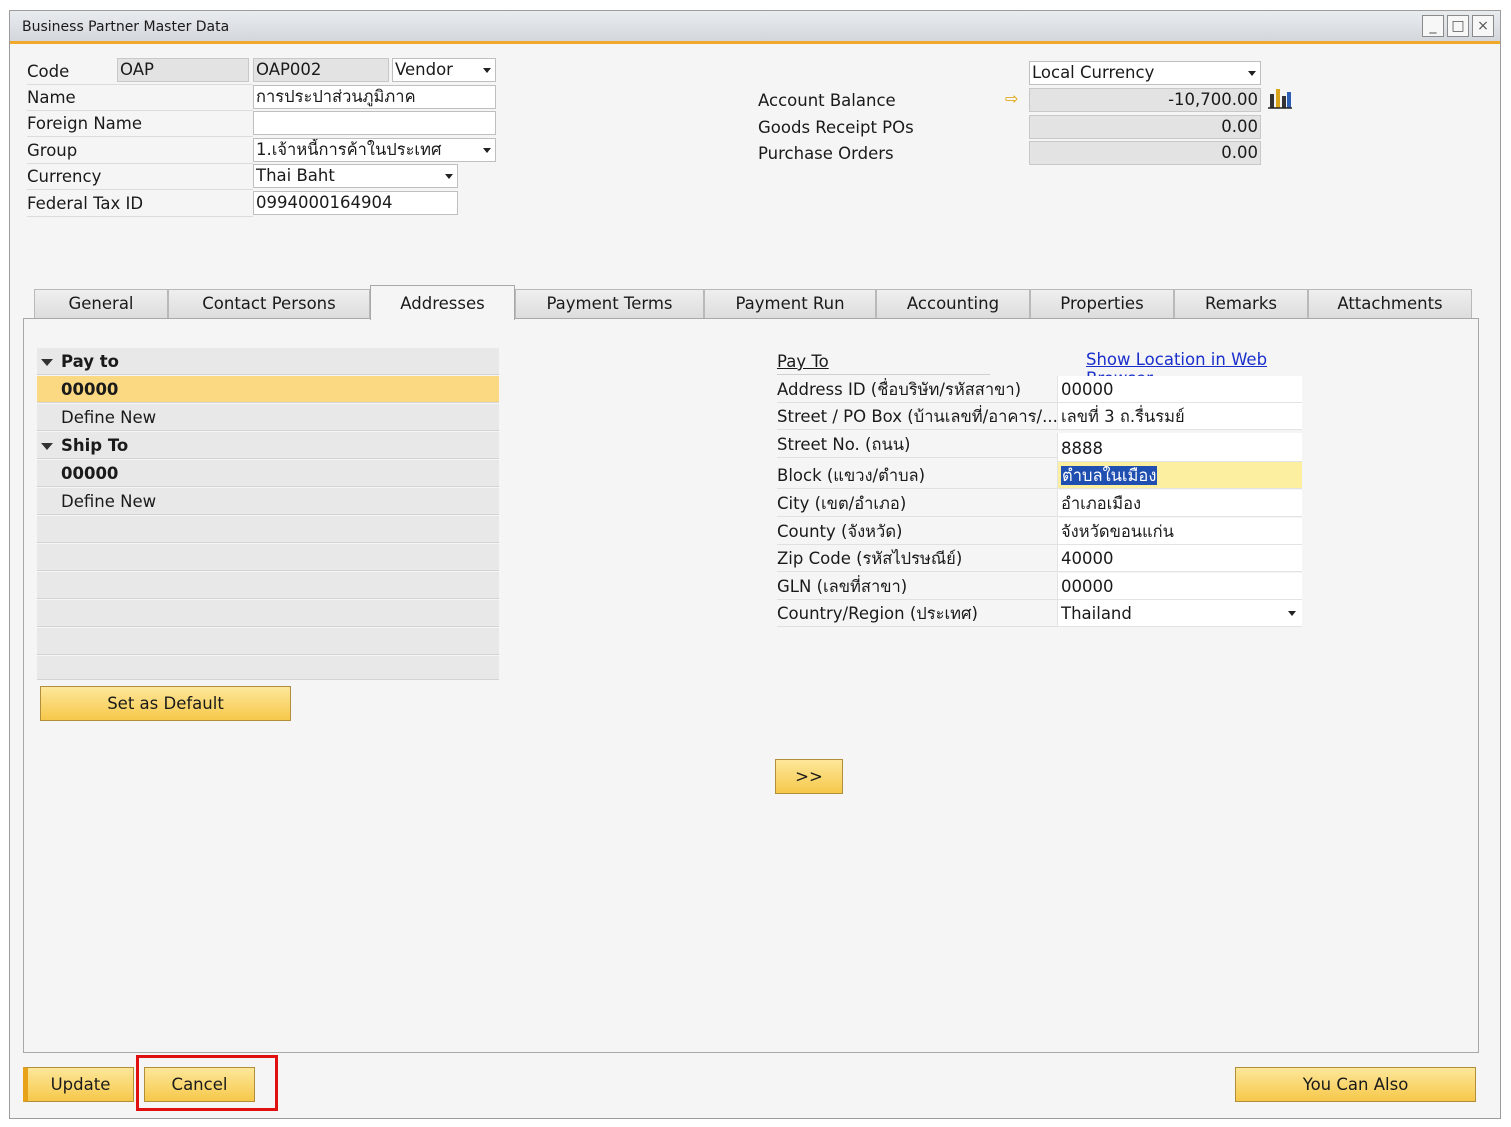 This screenshot has width=1511, height=1127. Describe the element at coordinates (917, 613) in the screenshot. I see `country-label: Country/Region (ประเทศ)` at that location.